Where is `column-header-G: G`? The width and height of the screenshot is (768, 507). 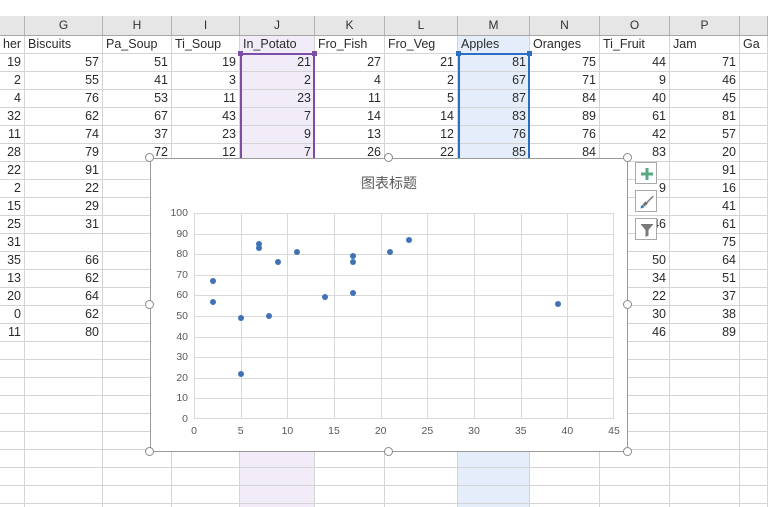
column-header-G: G is located at coordinates (64, 25).